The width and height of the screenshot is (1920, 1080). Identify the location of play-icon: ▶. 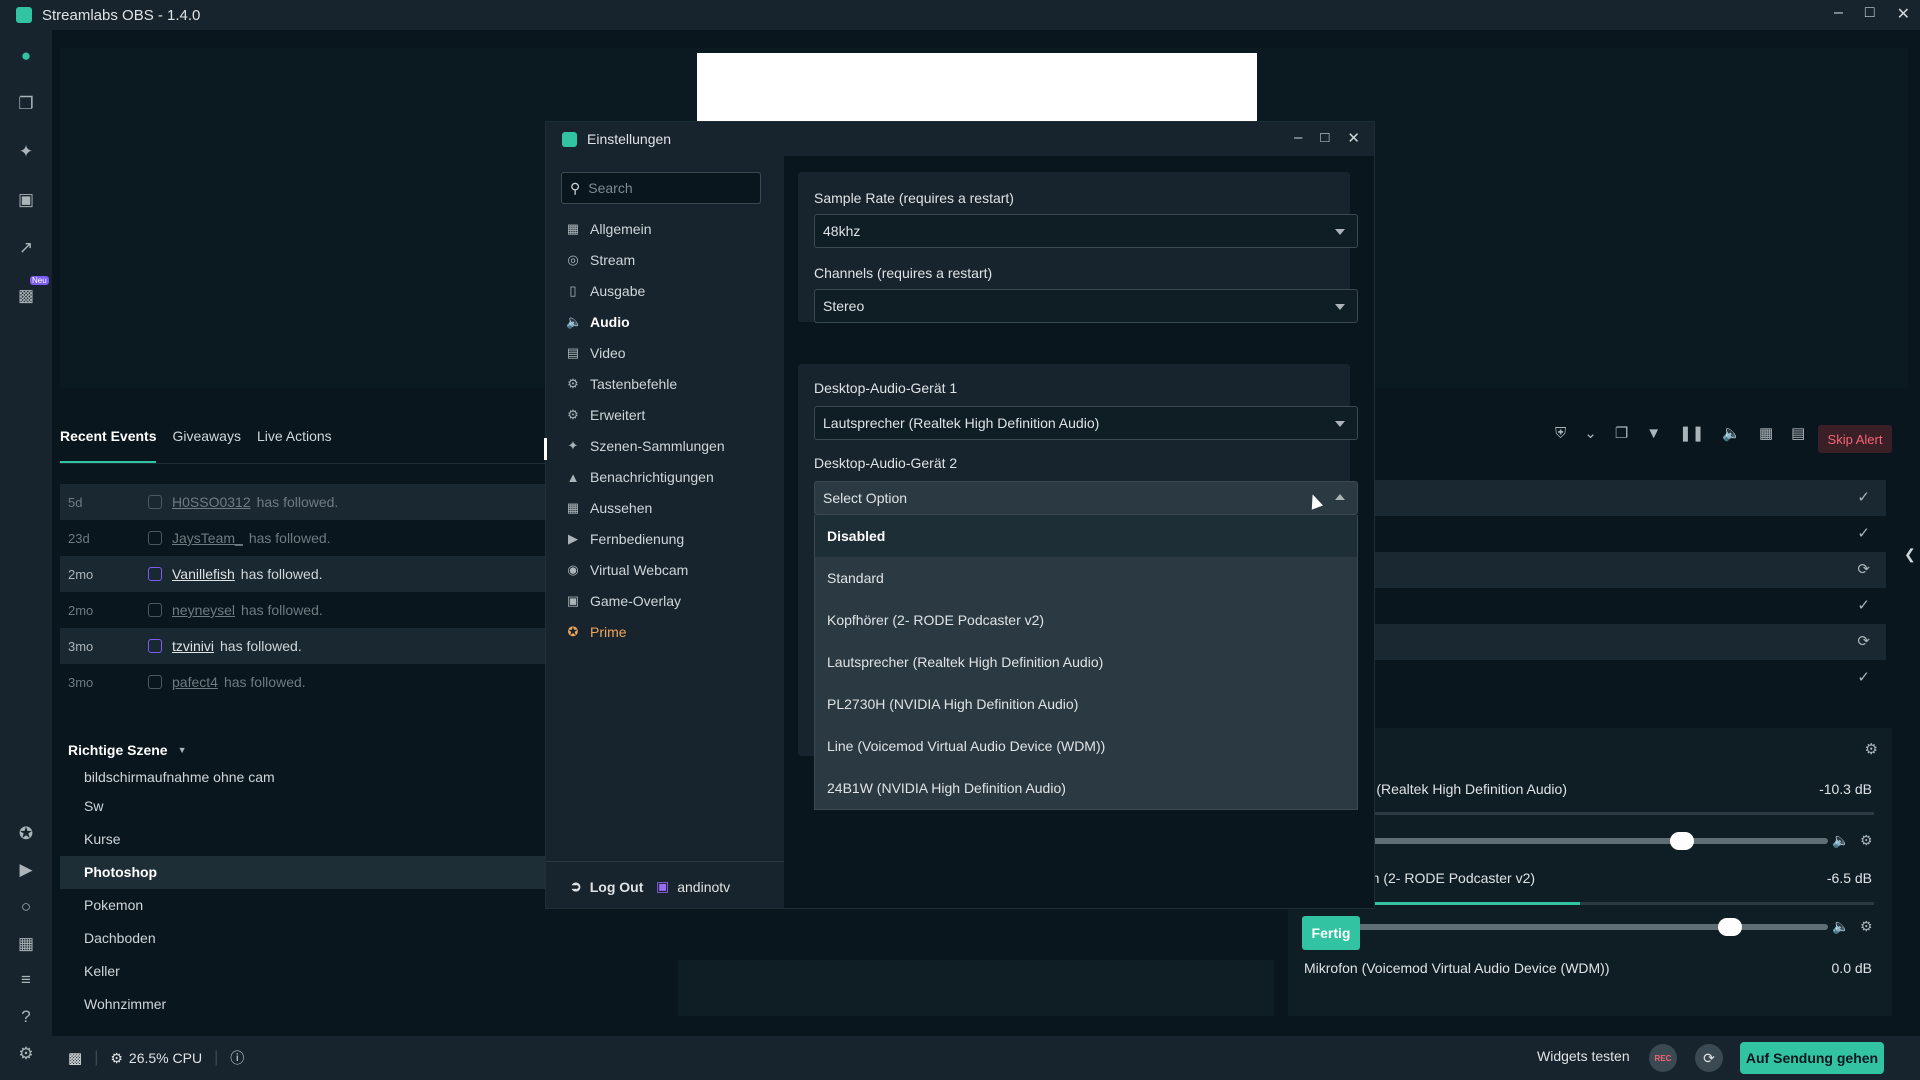
(26, 870).